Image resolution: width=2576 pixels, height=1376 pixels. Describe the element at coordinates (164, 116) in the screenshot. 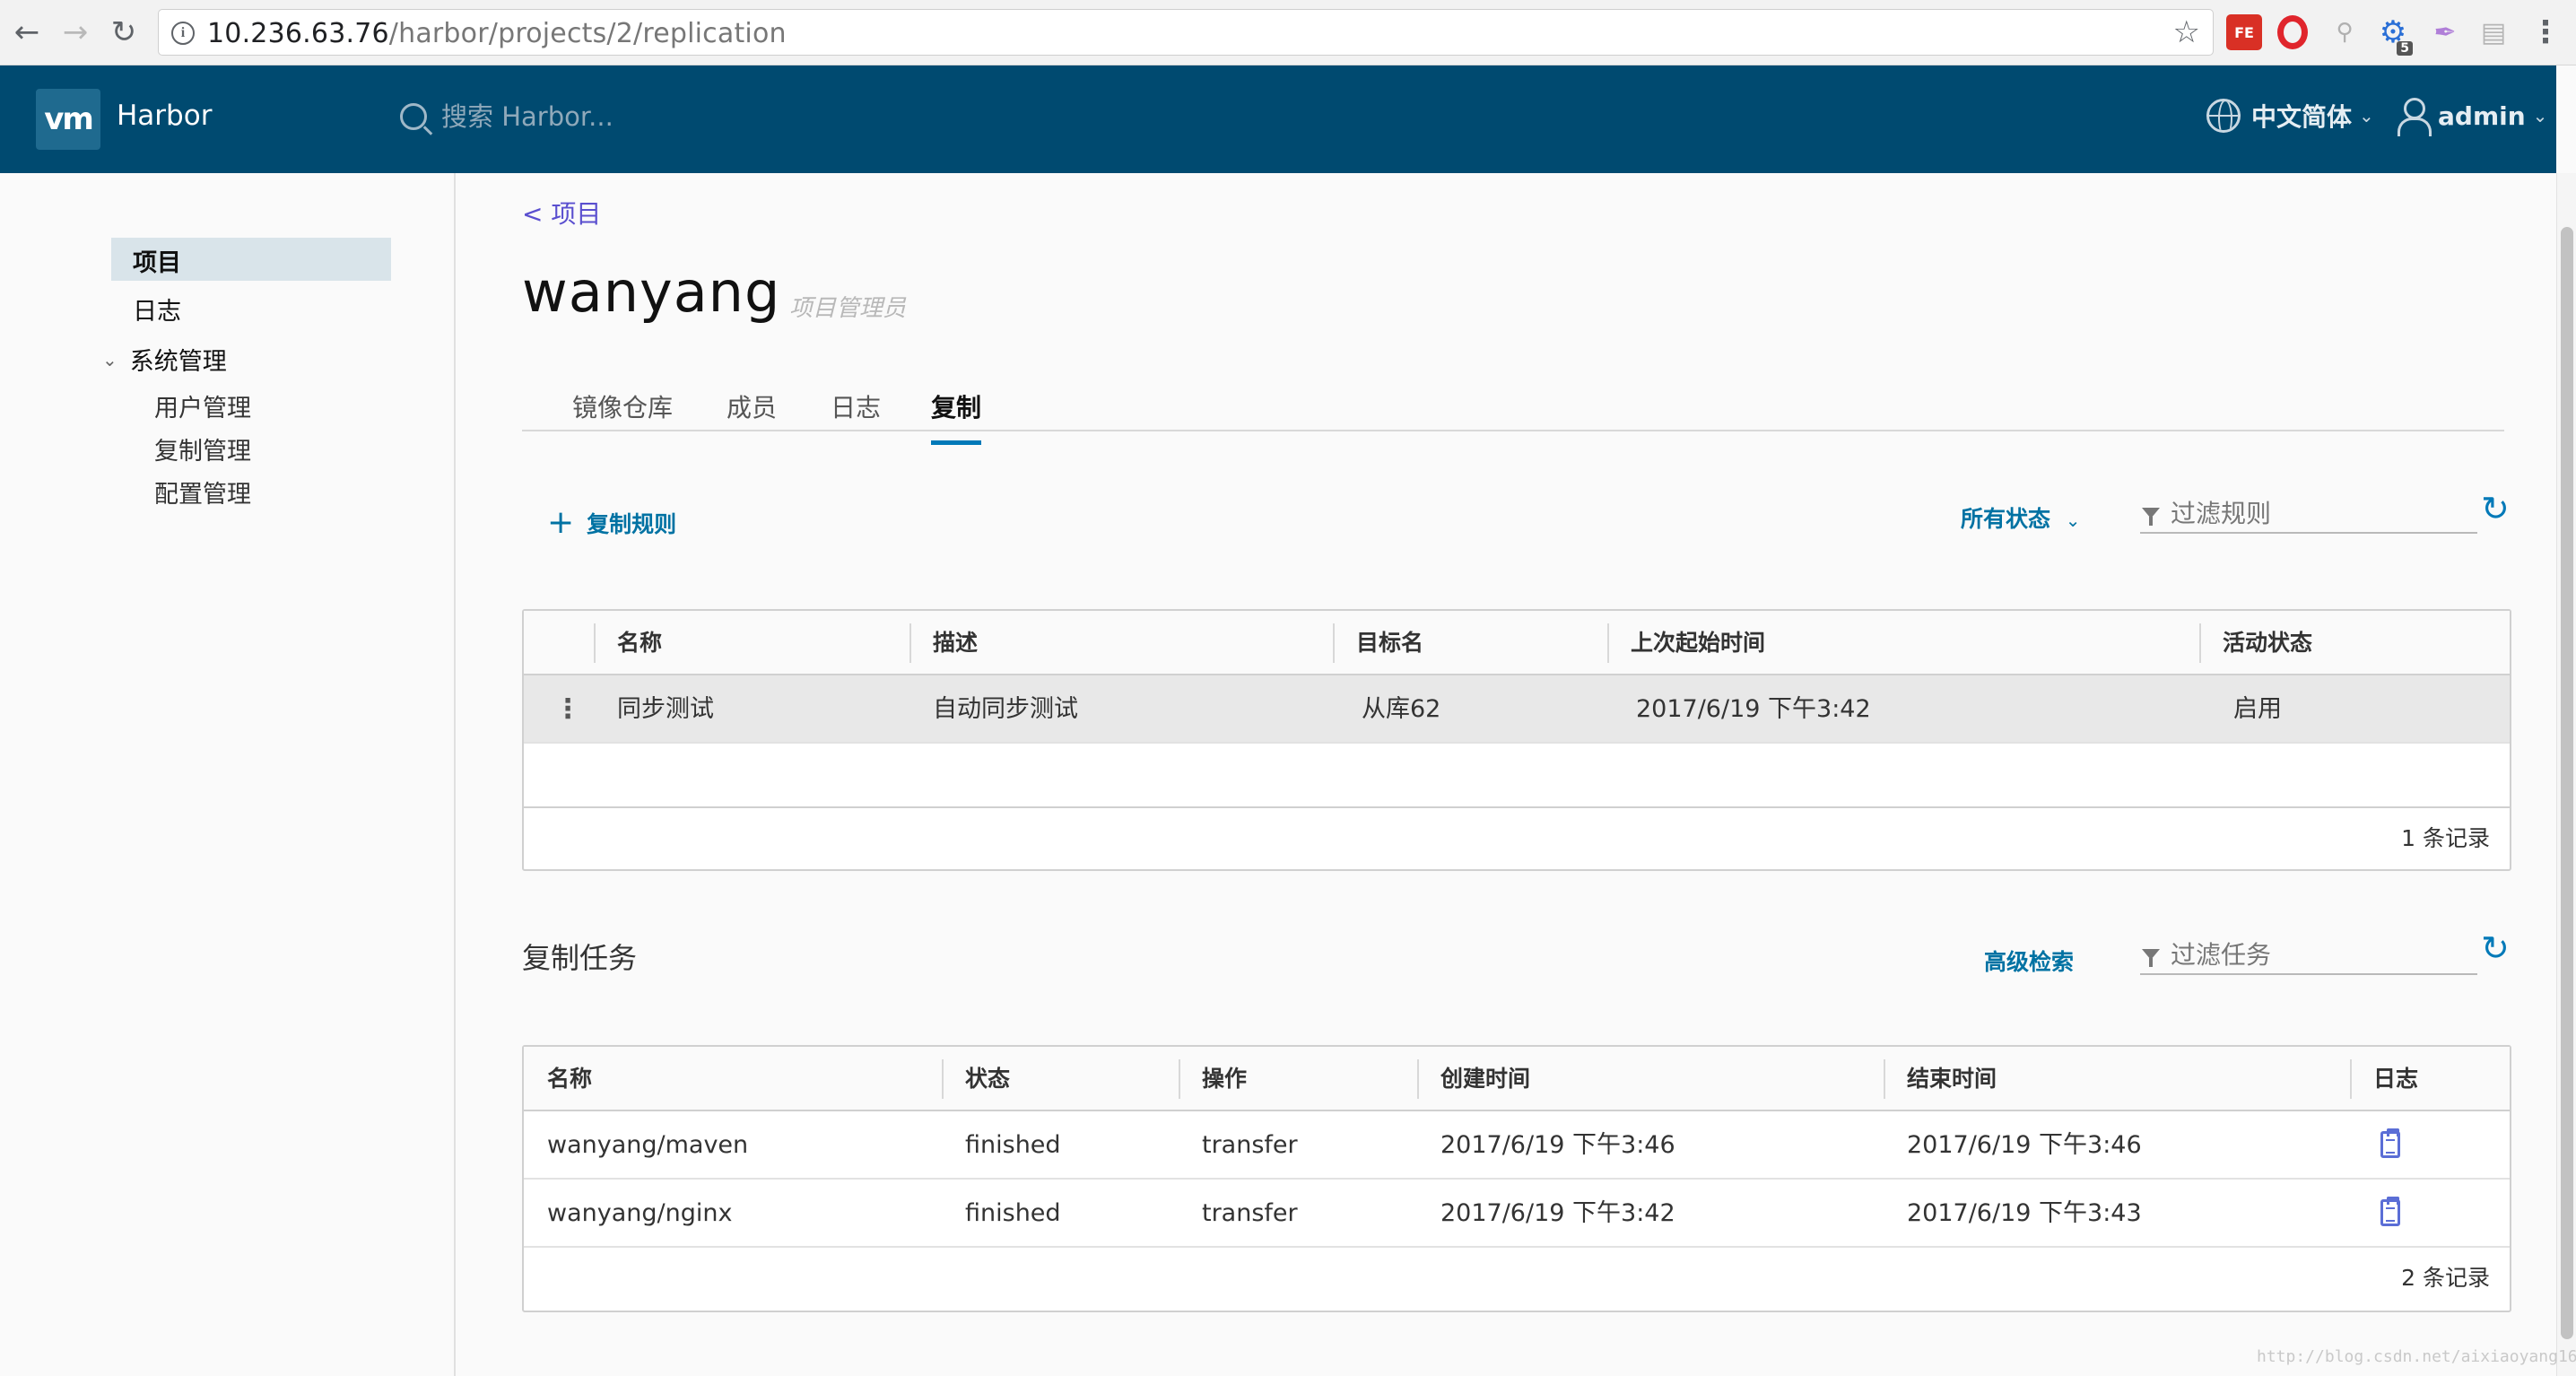

I see `app-title: Harbor` at that location.